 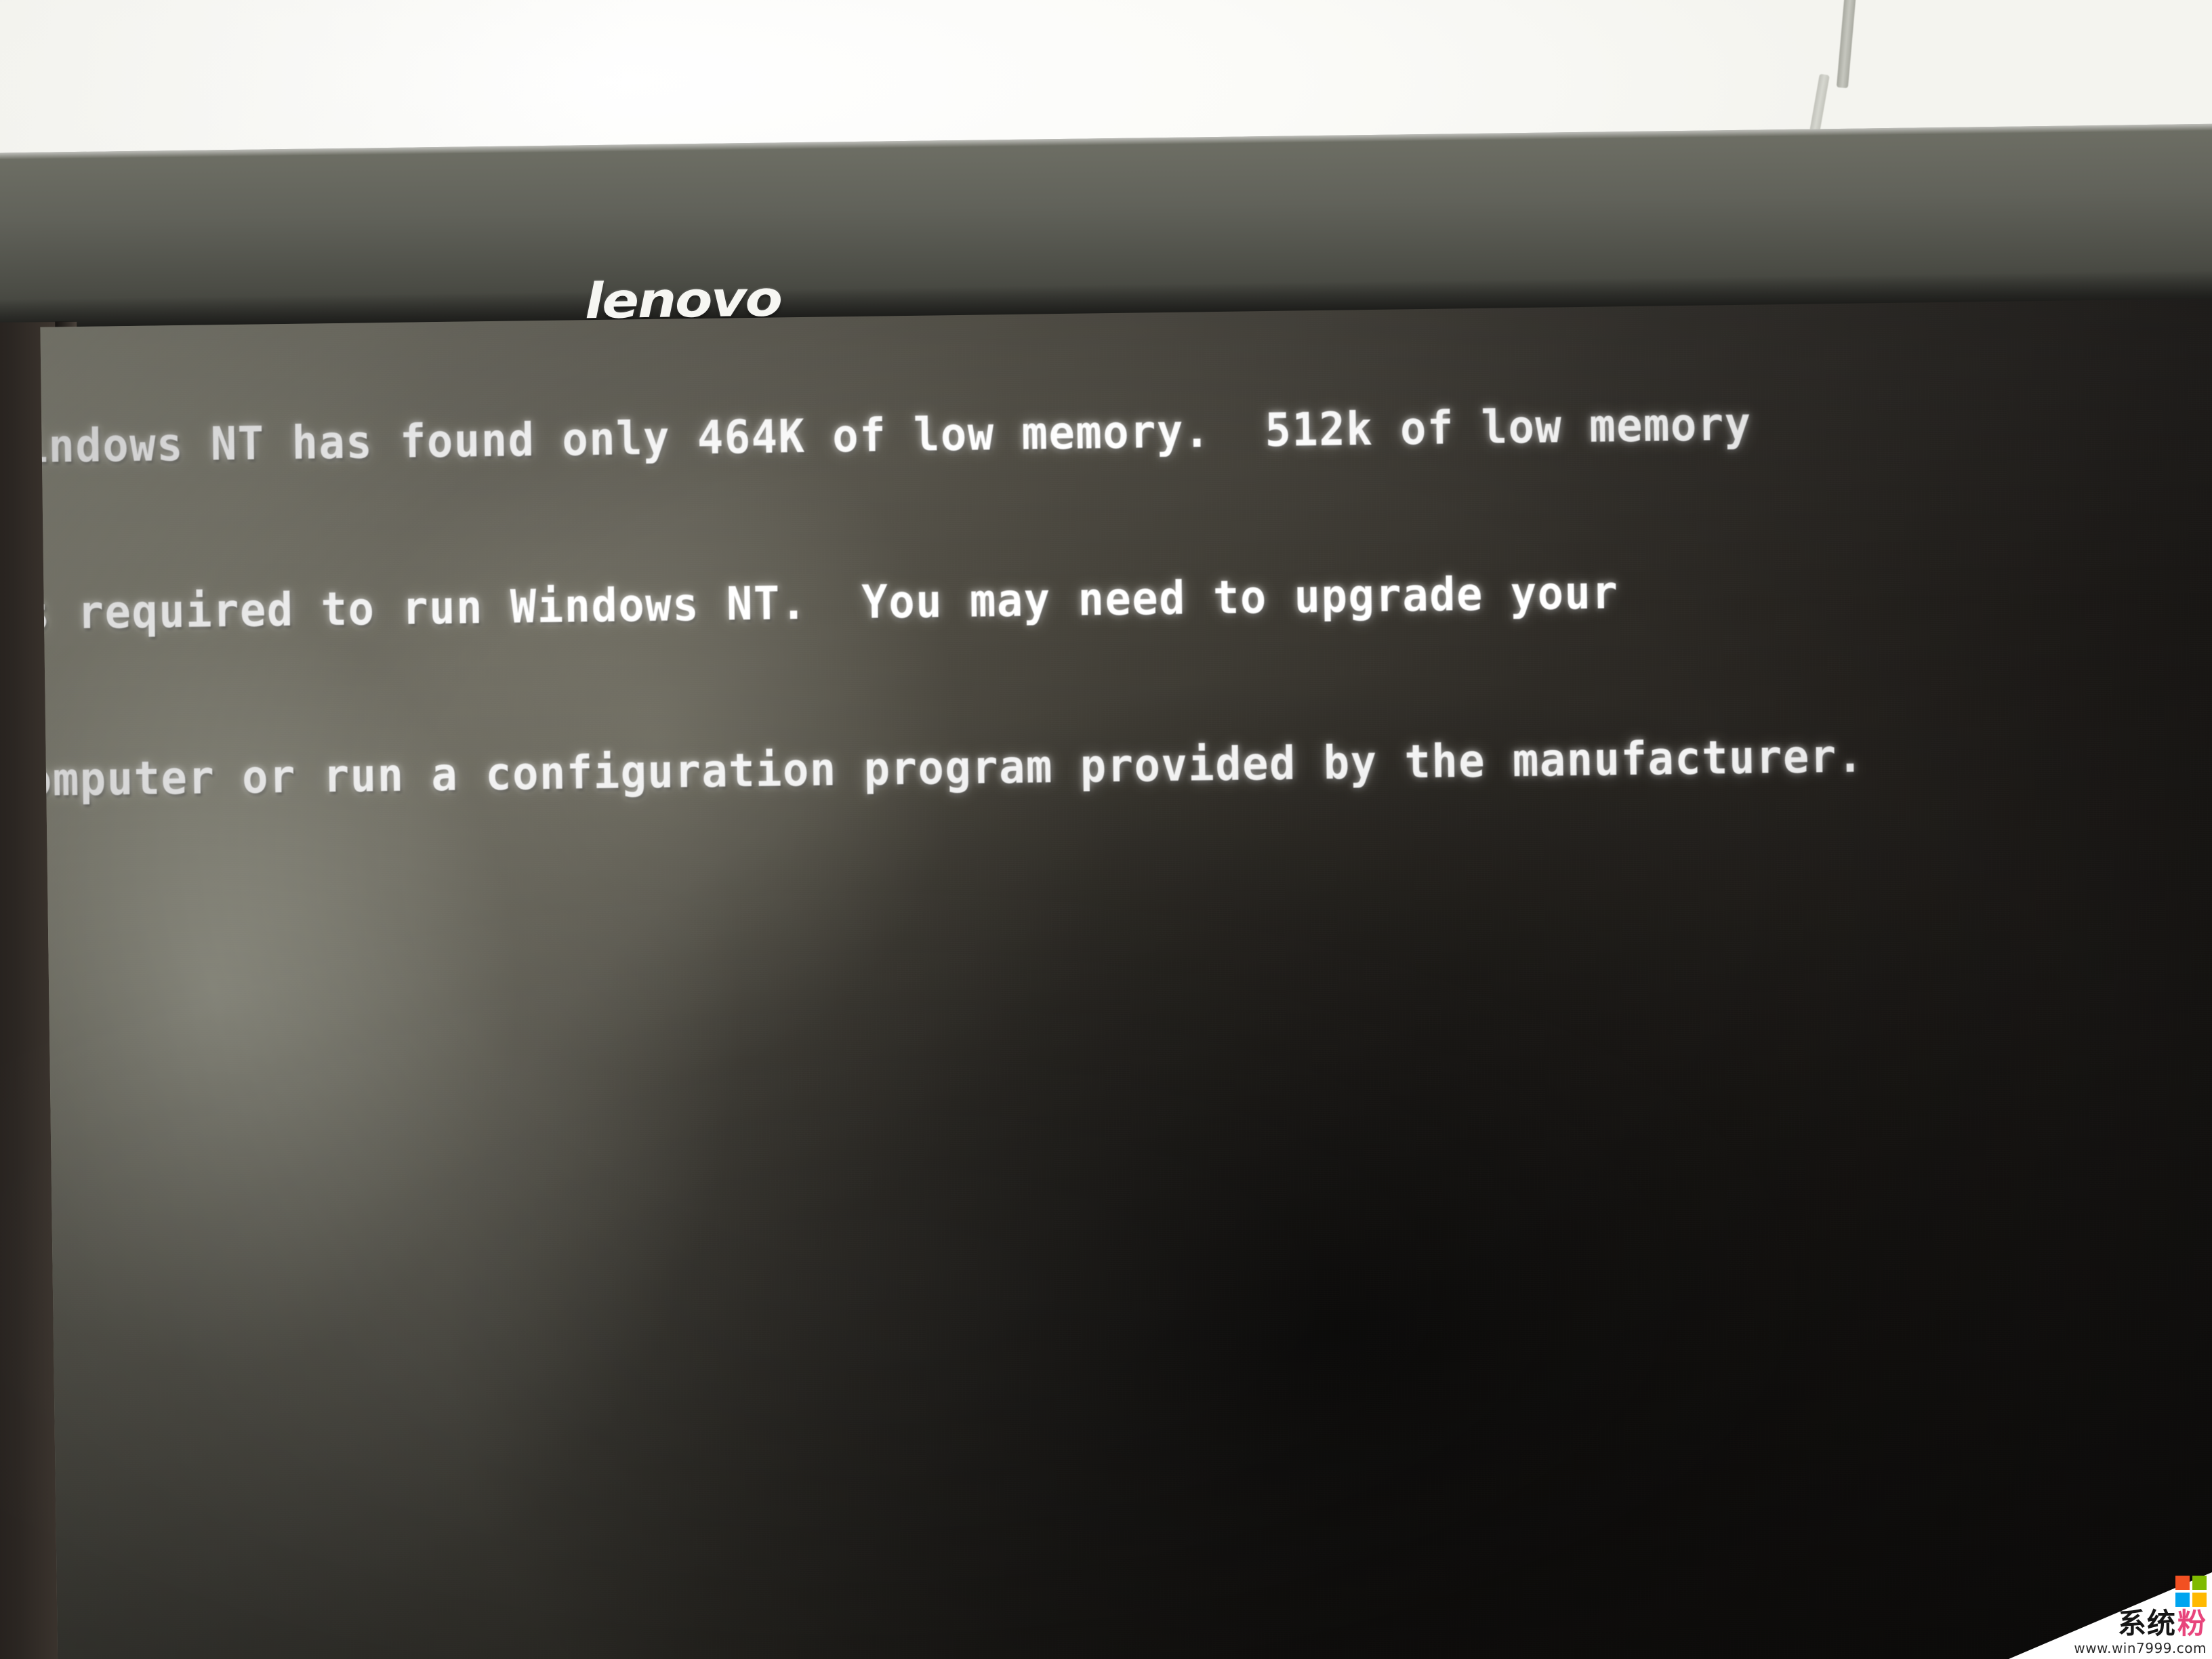 I want to click on watermark-site-name-accent: 粉, so click(x=2192, y=1623).